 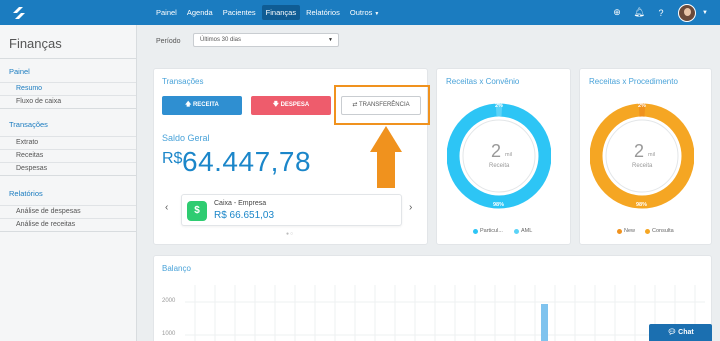 I want to click on plus-circle-icon: ⊕, so click(x=617, y=12).